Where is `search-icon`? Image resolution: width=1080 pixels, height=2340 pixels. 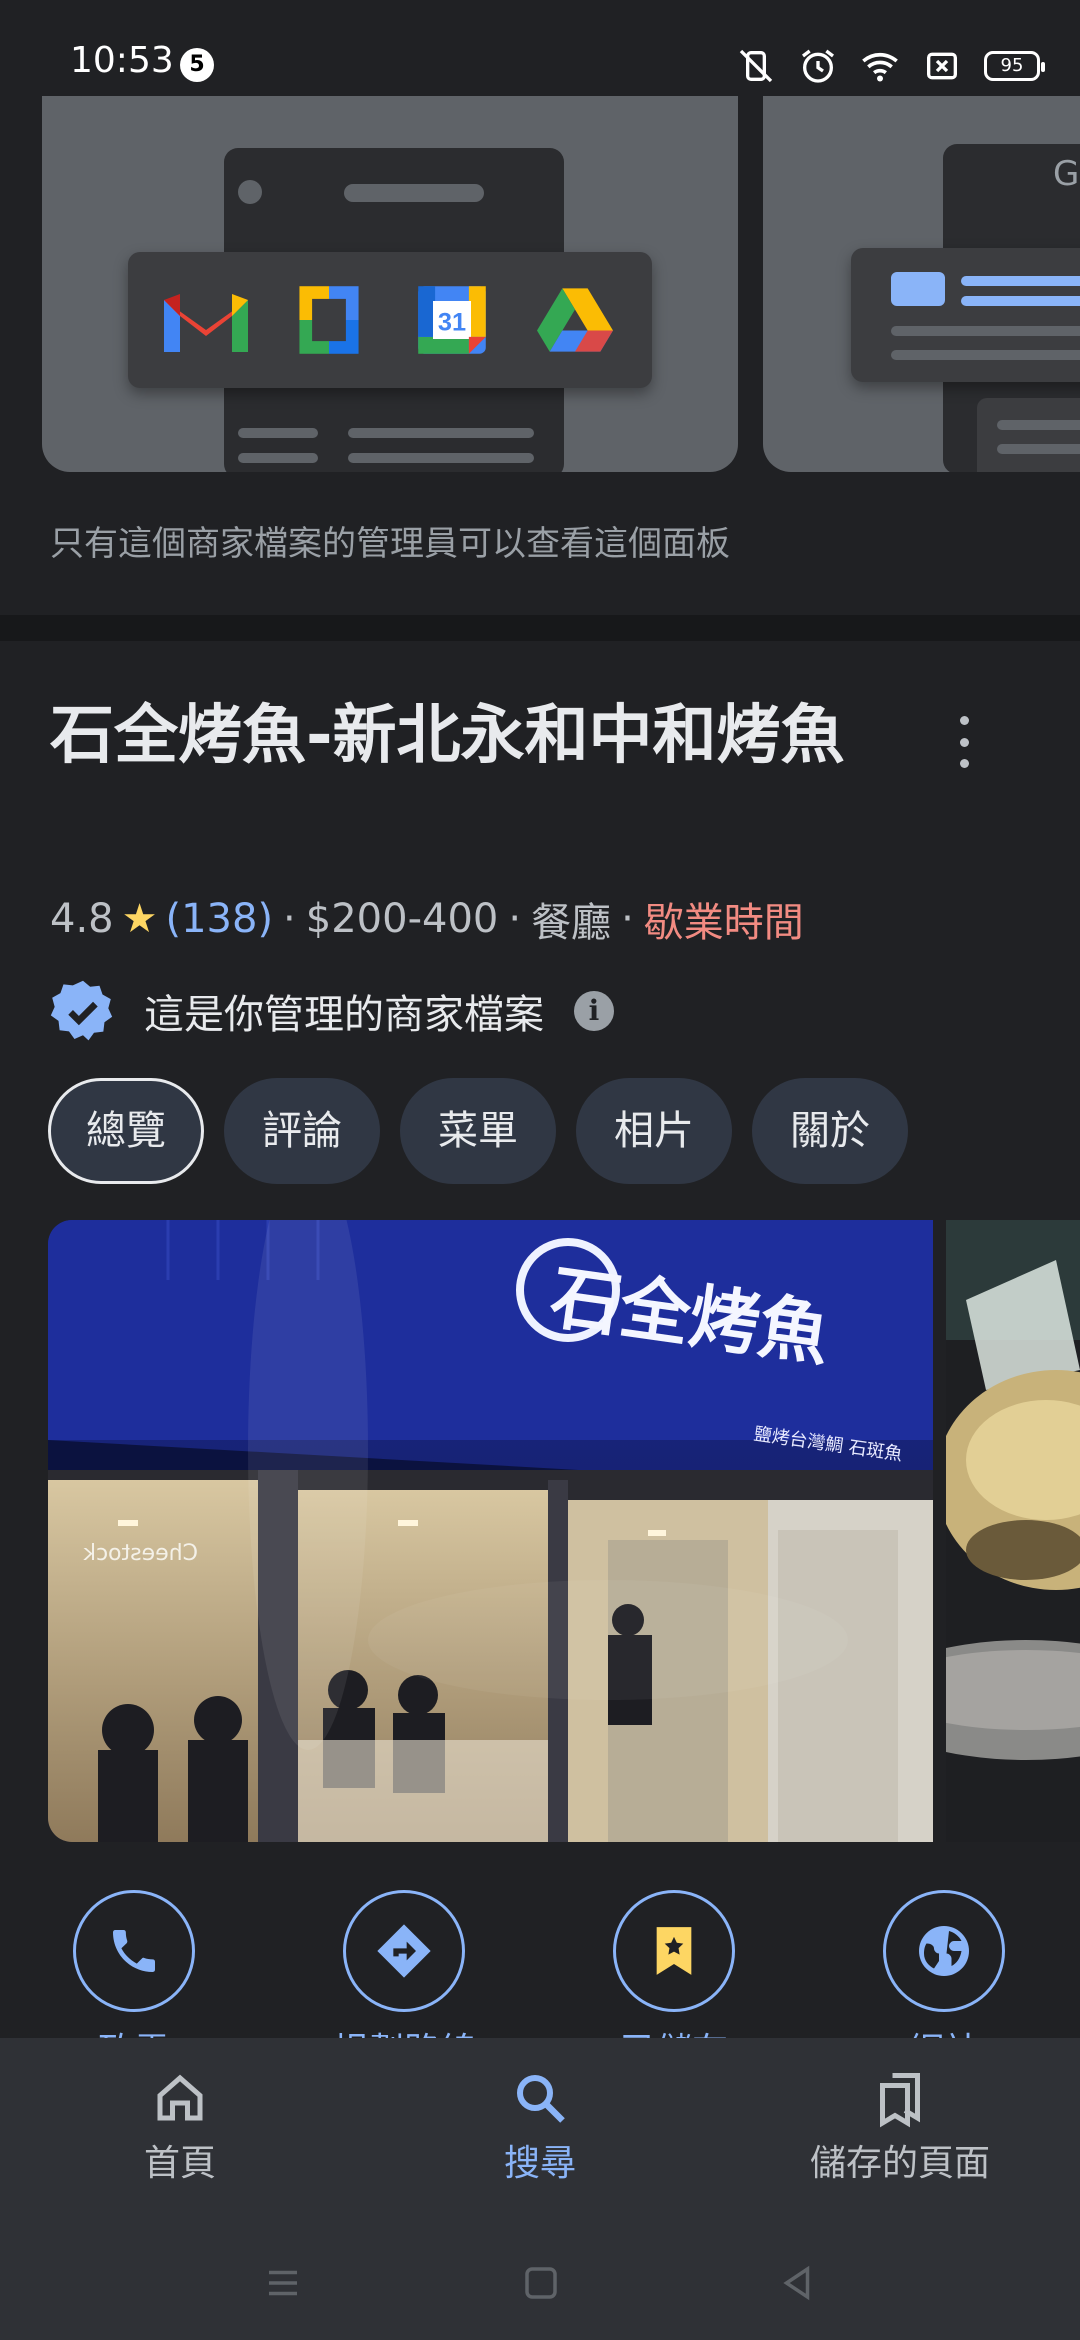
search-icon is located at coordinates (541, 2099).